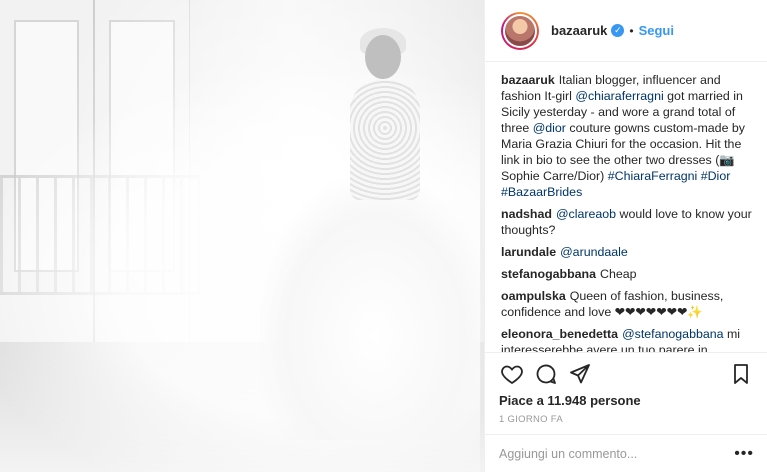 The image size is (767, 472). I want to click on add-comment-bar: •••, so click(626, 453).